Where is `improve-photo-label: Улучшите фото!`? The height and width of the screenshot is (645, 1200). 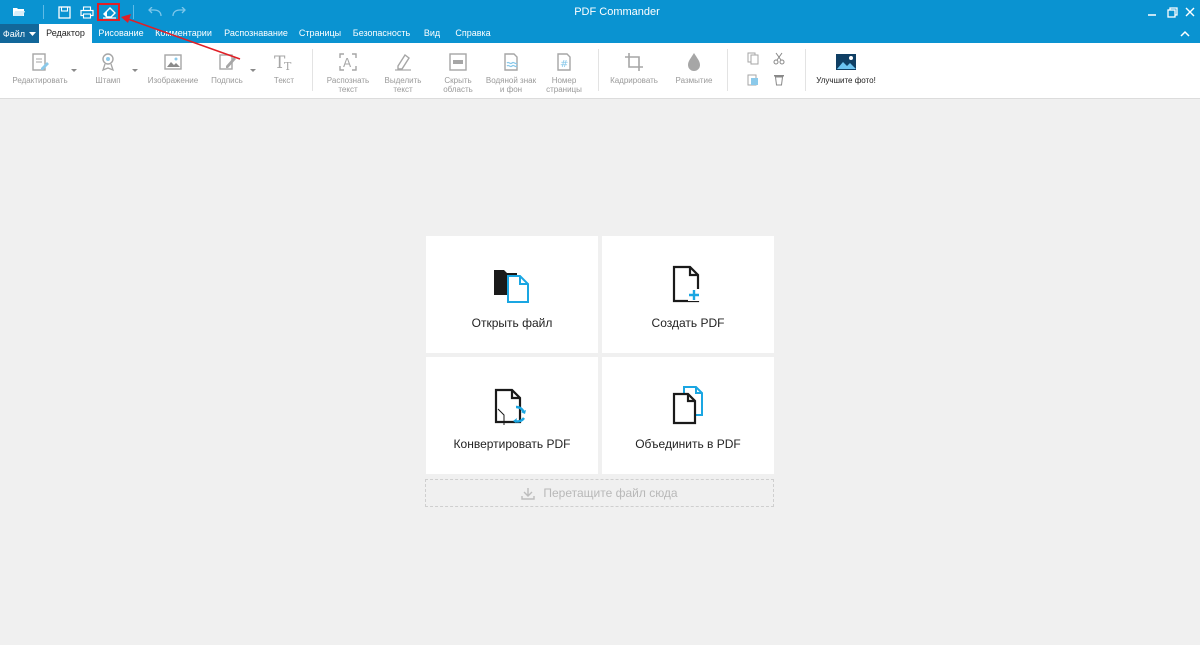 improve-photo-label: Улучшите фото! is located at coordinates (846, 80).